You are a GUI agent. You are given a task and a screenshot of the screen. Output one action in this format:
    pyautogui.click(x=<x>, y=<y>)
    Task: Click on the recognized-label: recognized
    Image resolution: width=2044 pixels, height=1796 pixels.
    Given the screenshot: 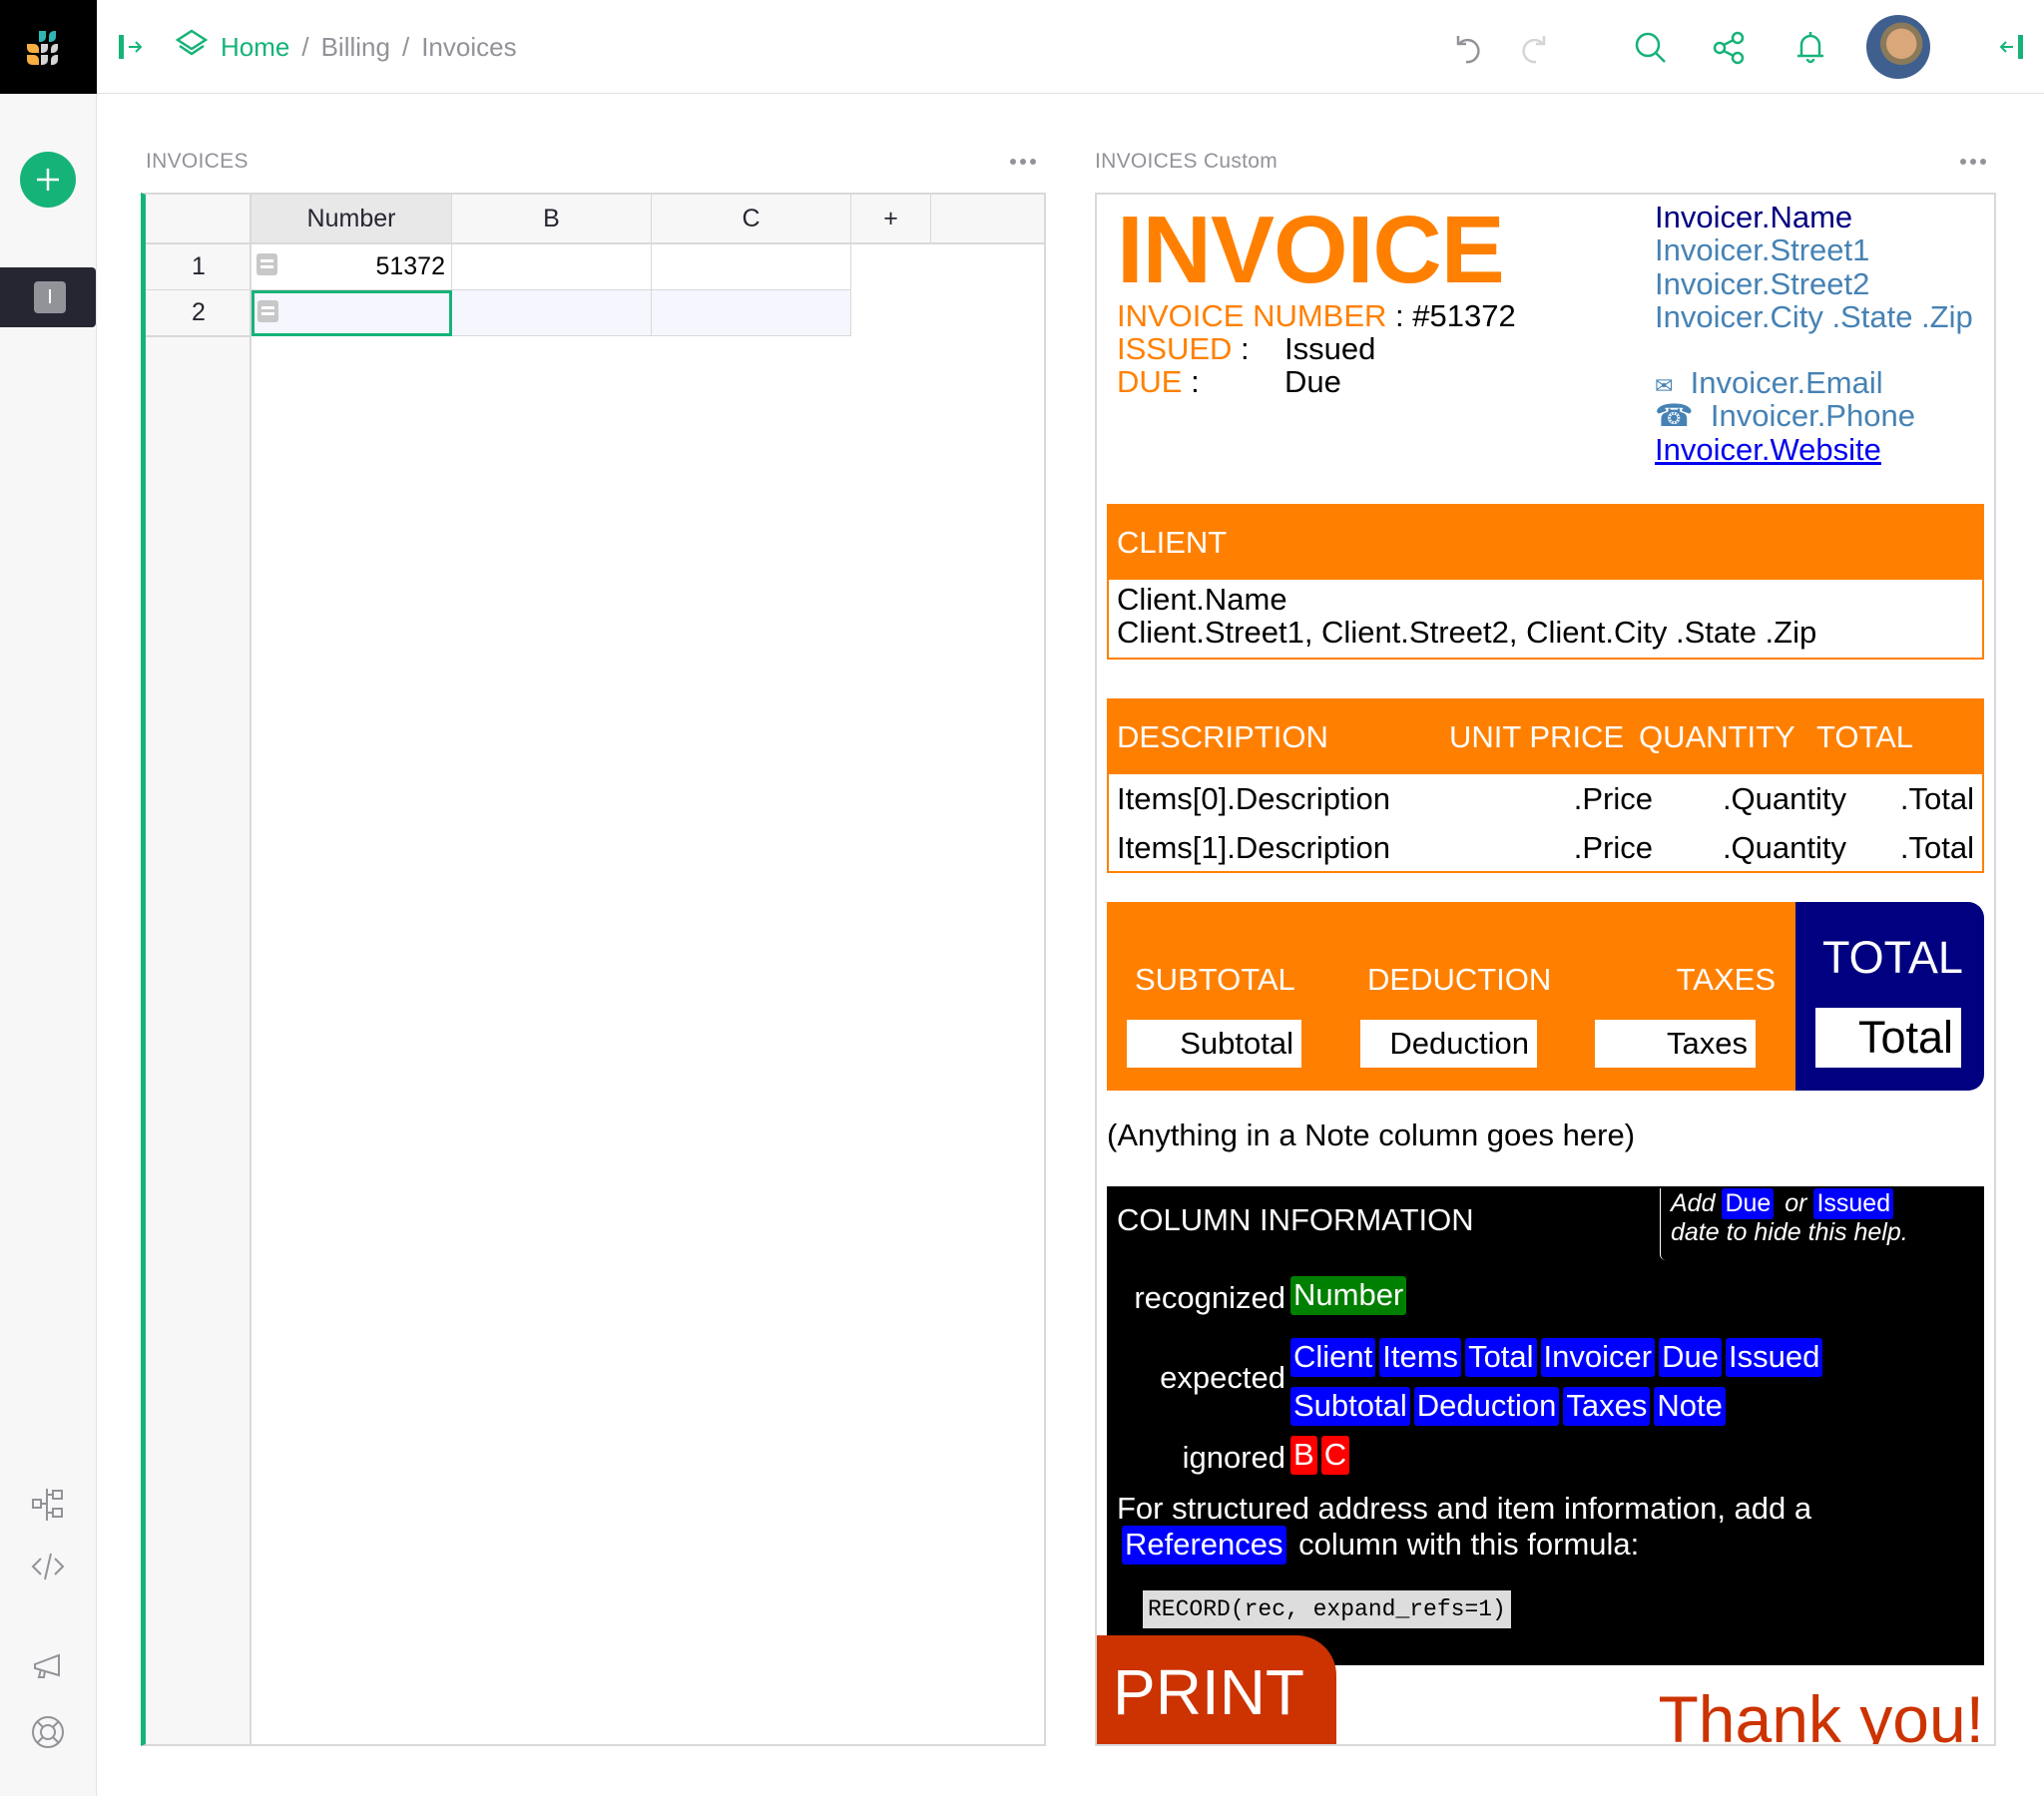 What is the action you would take?
    pyautogui.click(x=1209, y=1297)
    